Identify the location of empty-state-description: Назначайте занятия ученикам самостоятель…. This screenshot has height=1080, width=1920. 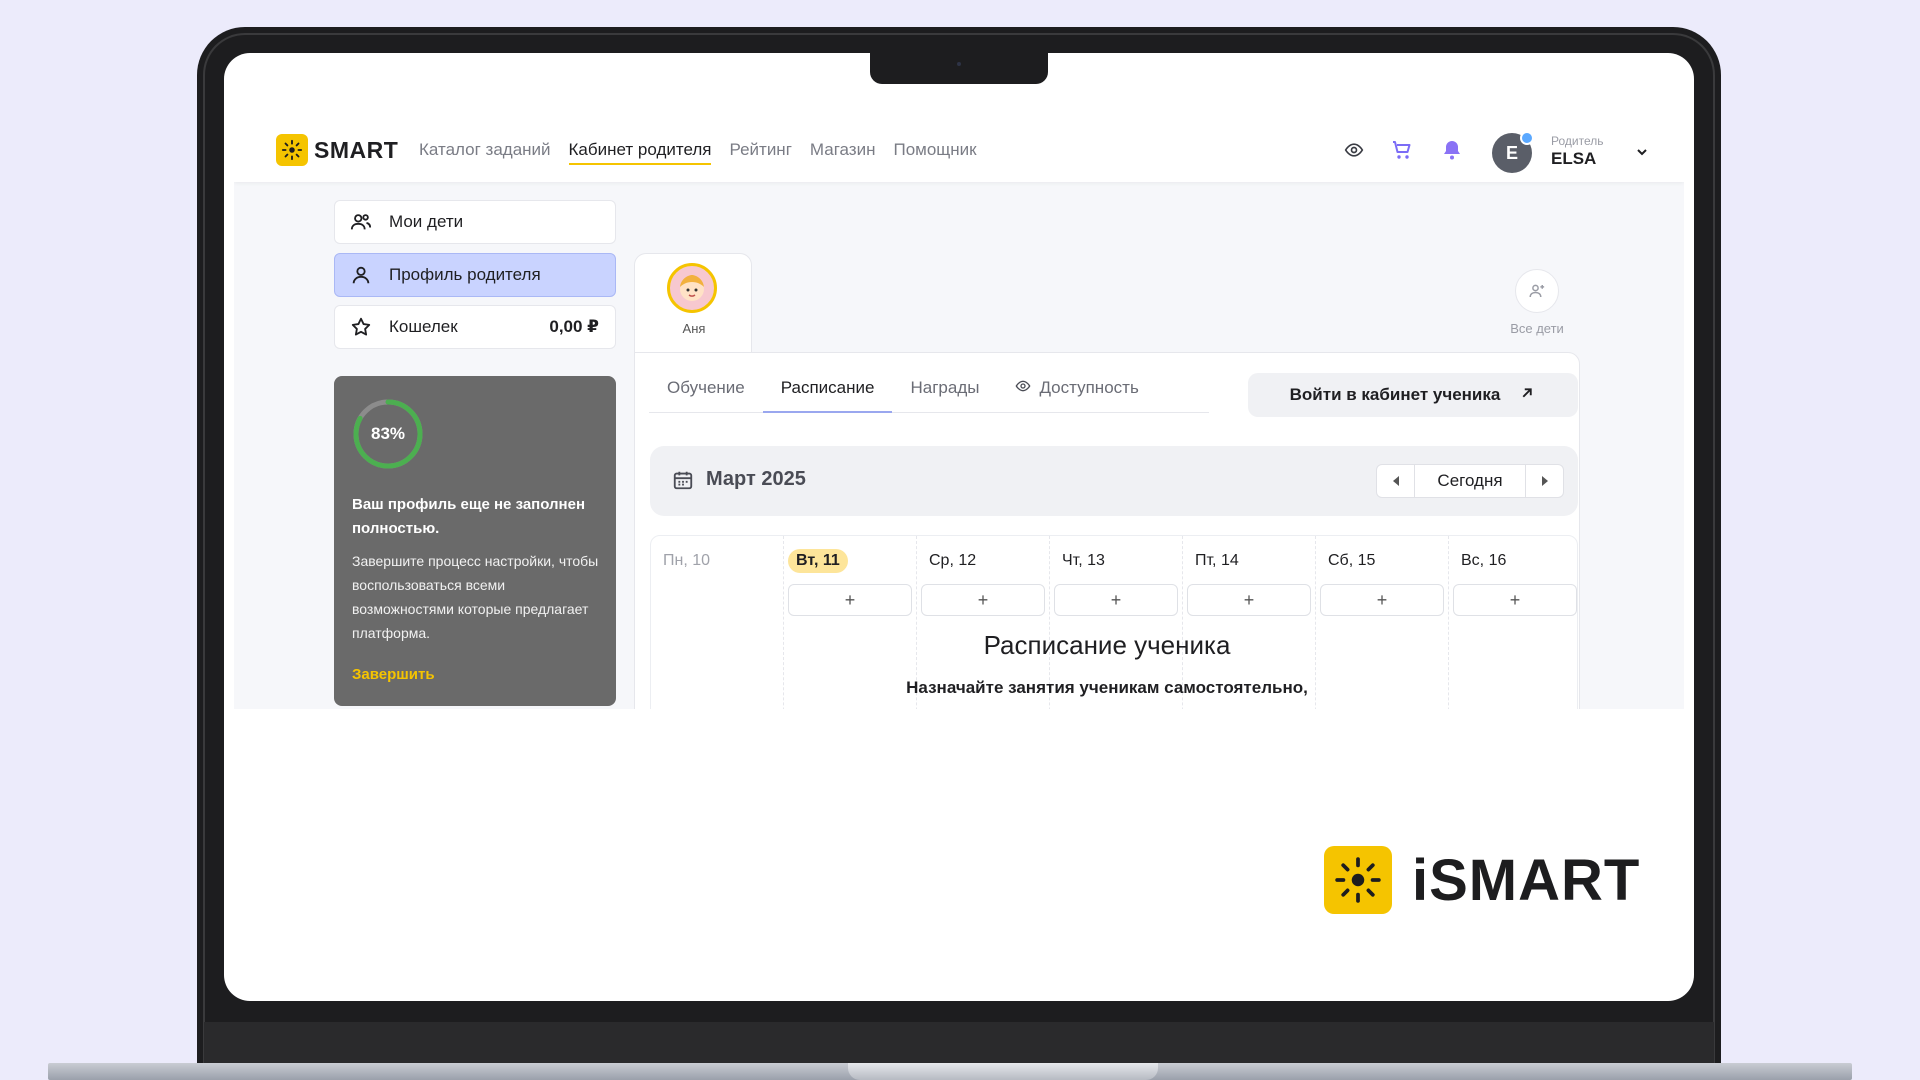
(1107, 687).